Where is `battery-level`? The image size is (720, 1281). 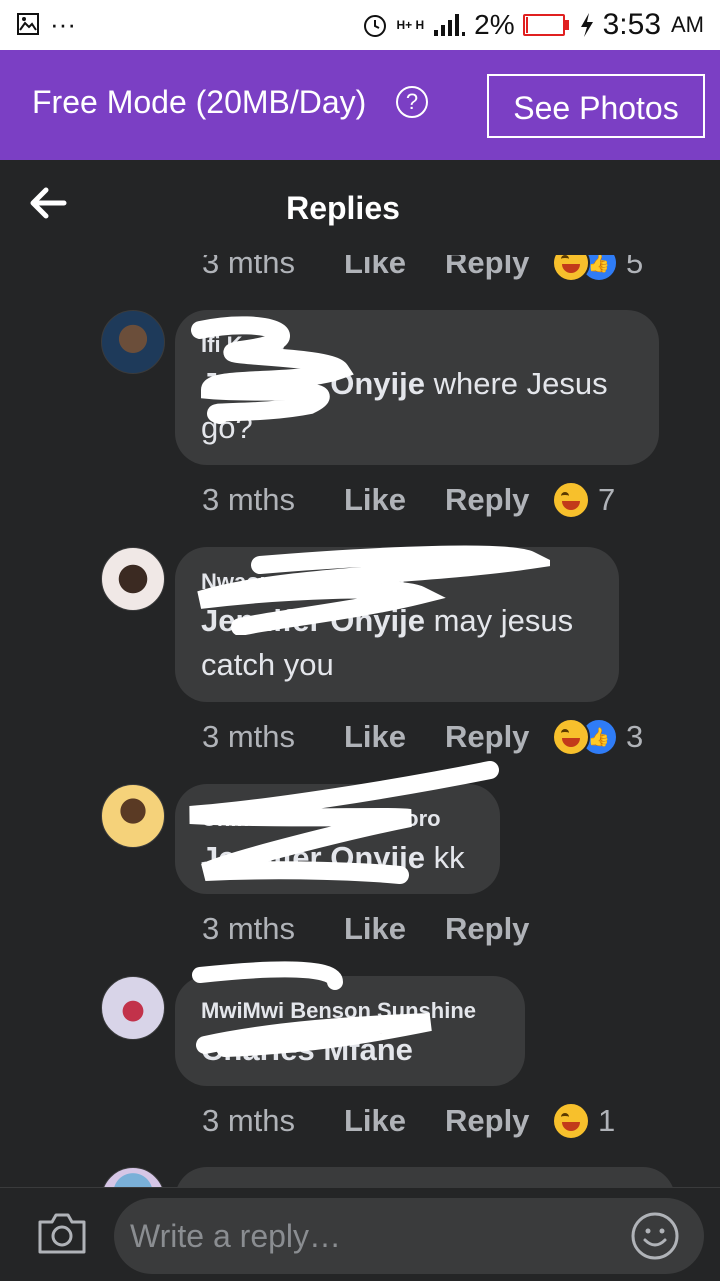 battery-level is located at coordinates (526, 25).